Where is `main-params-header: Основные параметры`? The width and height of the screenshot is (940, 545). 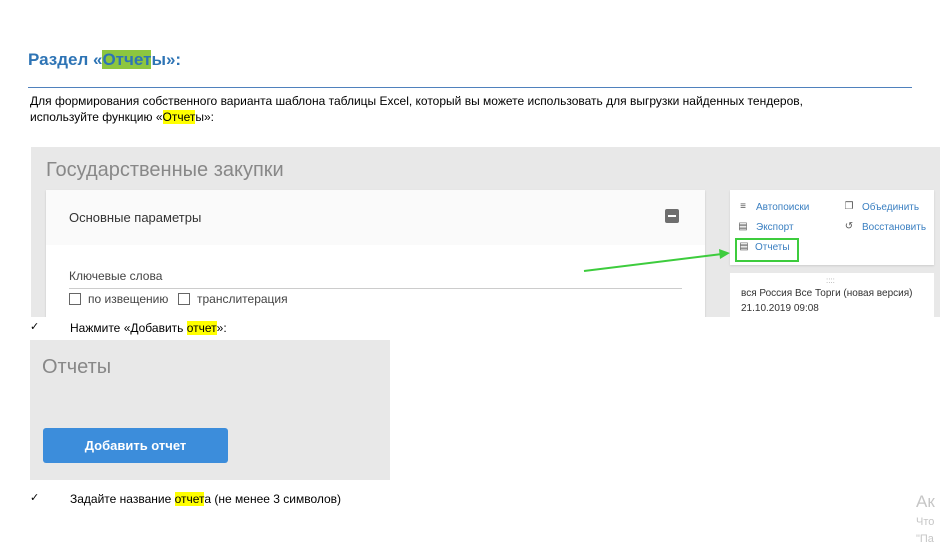
main-params-header: Основные параметры is located at coordinates (375, 217).